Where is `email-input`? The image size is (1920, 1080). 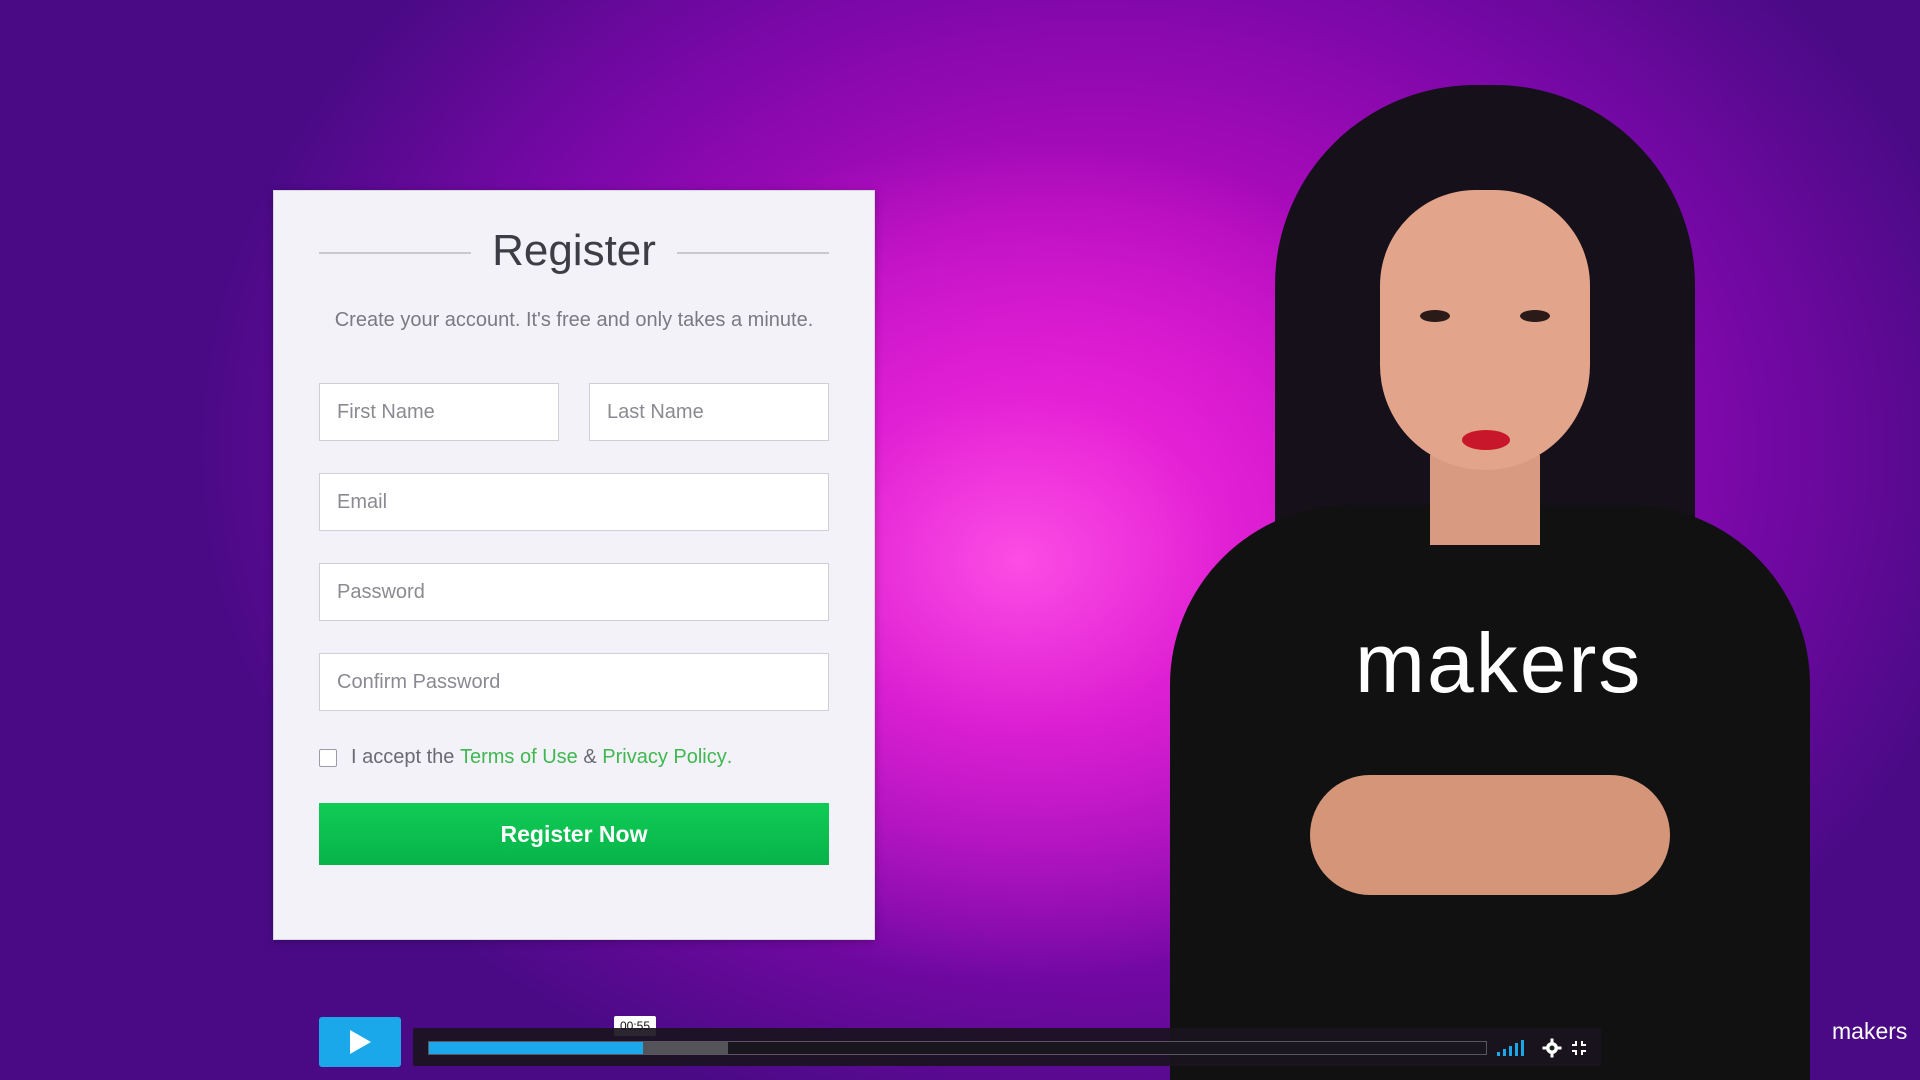
email-input is located at coordinates (574, 502).